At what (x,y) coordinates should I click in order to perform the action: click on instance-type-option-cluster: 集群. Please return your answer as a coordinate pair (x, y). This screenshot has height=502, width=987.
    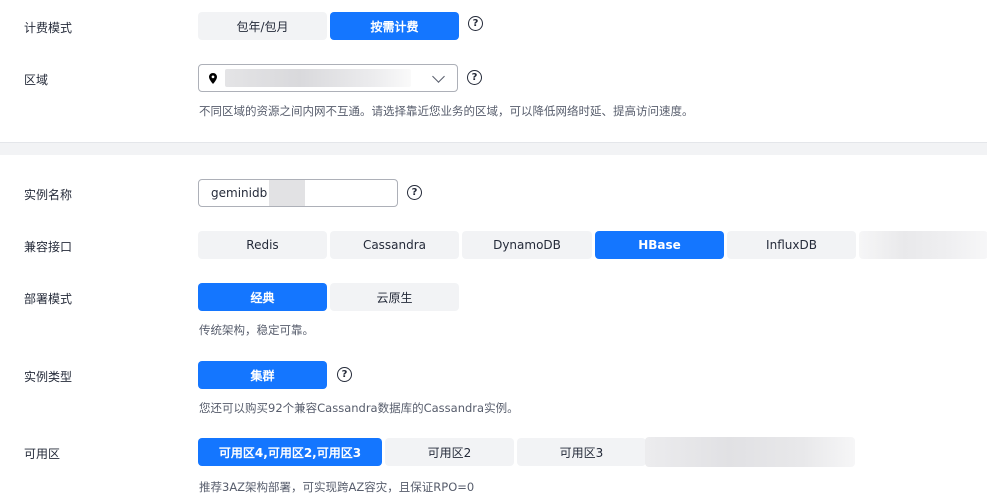
    Looking at the image, I should click on (262, 375).